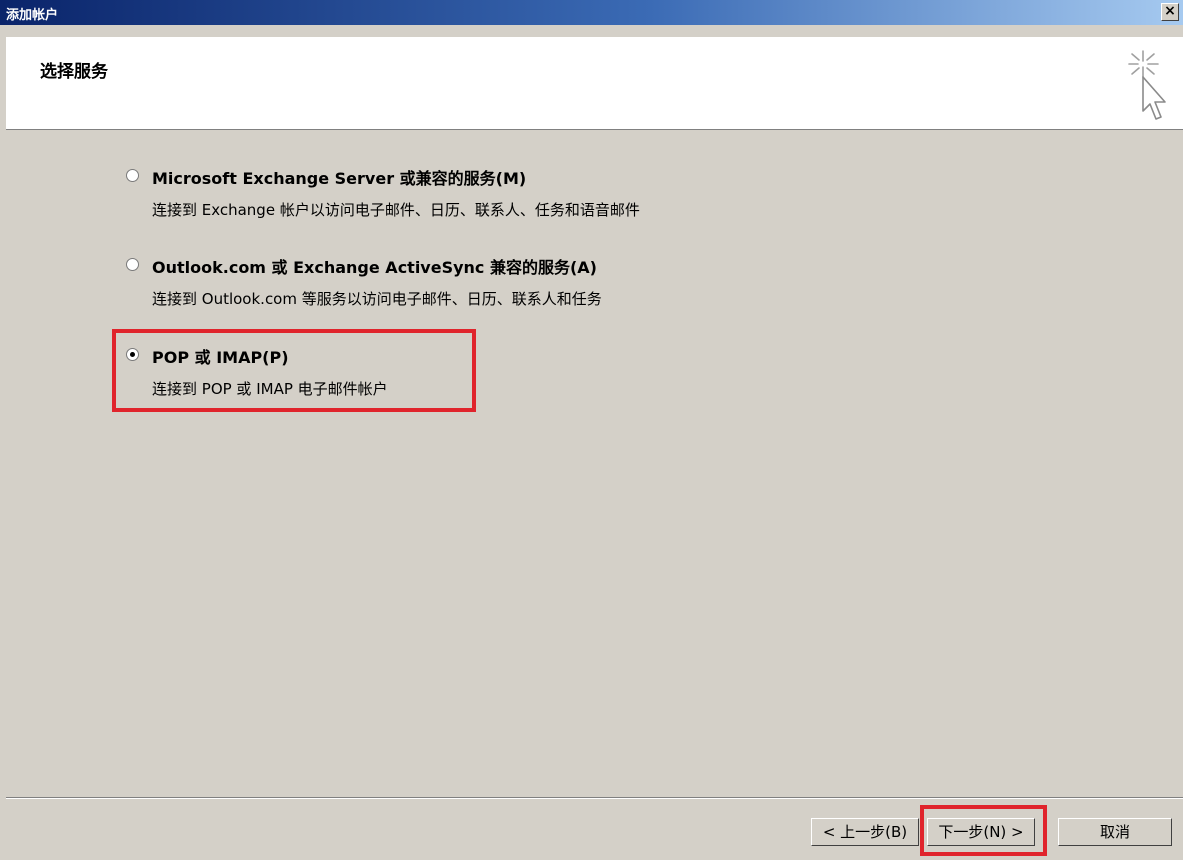 The height and width of the screenshot is (860, 1183). I want to click on close-icon: ×, so click(1170, 11).